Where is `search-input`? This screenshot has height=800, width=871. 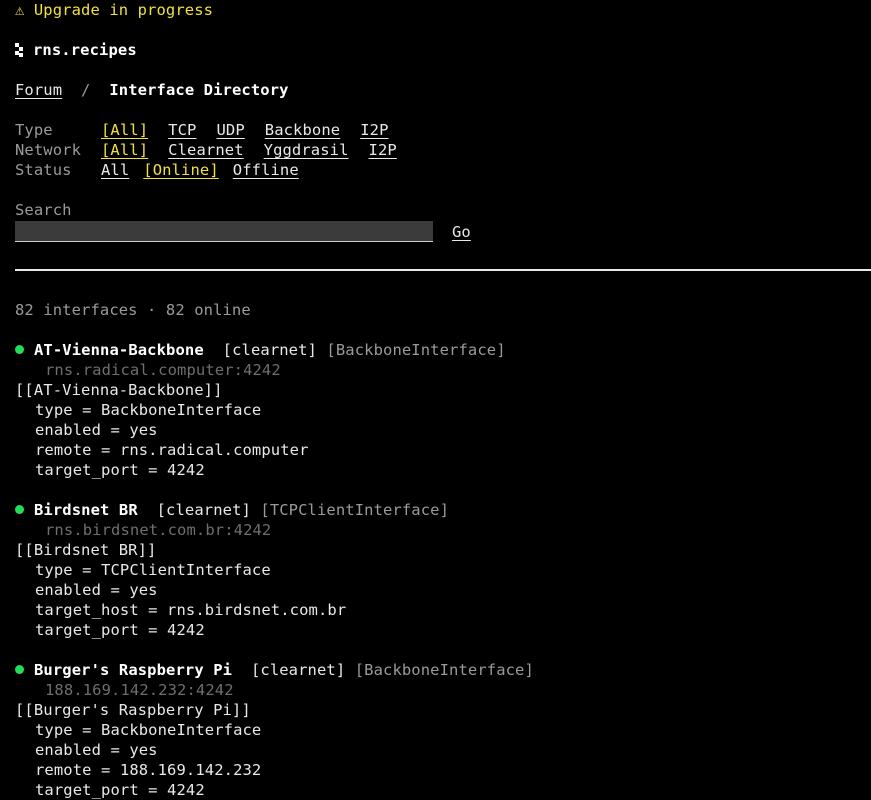
search-input is located at coordinates (224, 231).